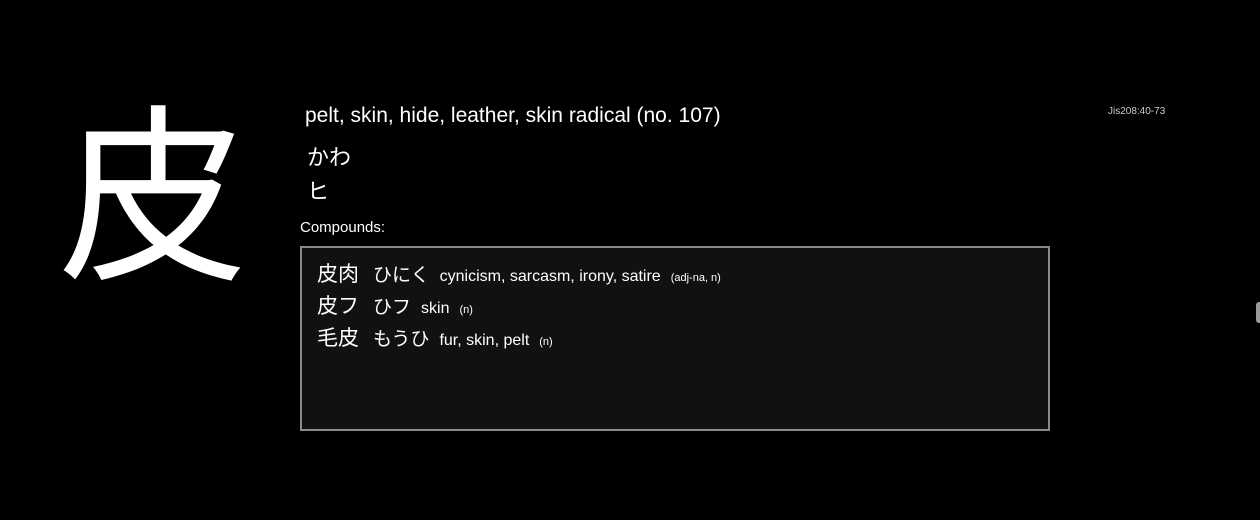 The image size is (1260, 520). I want to click on compound-word: 毛皮, so click(338, 338).